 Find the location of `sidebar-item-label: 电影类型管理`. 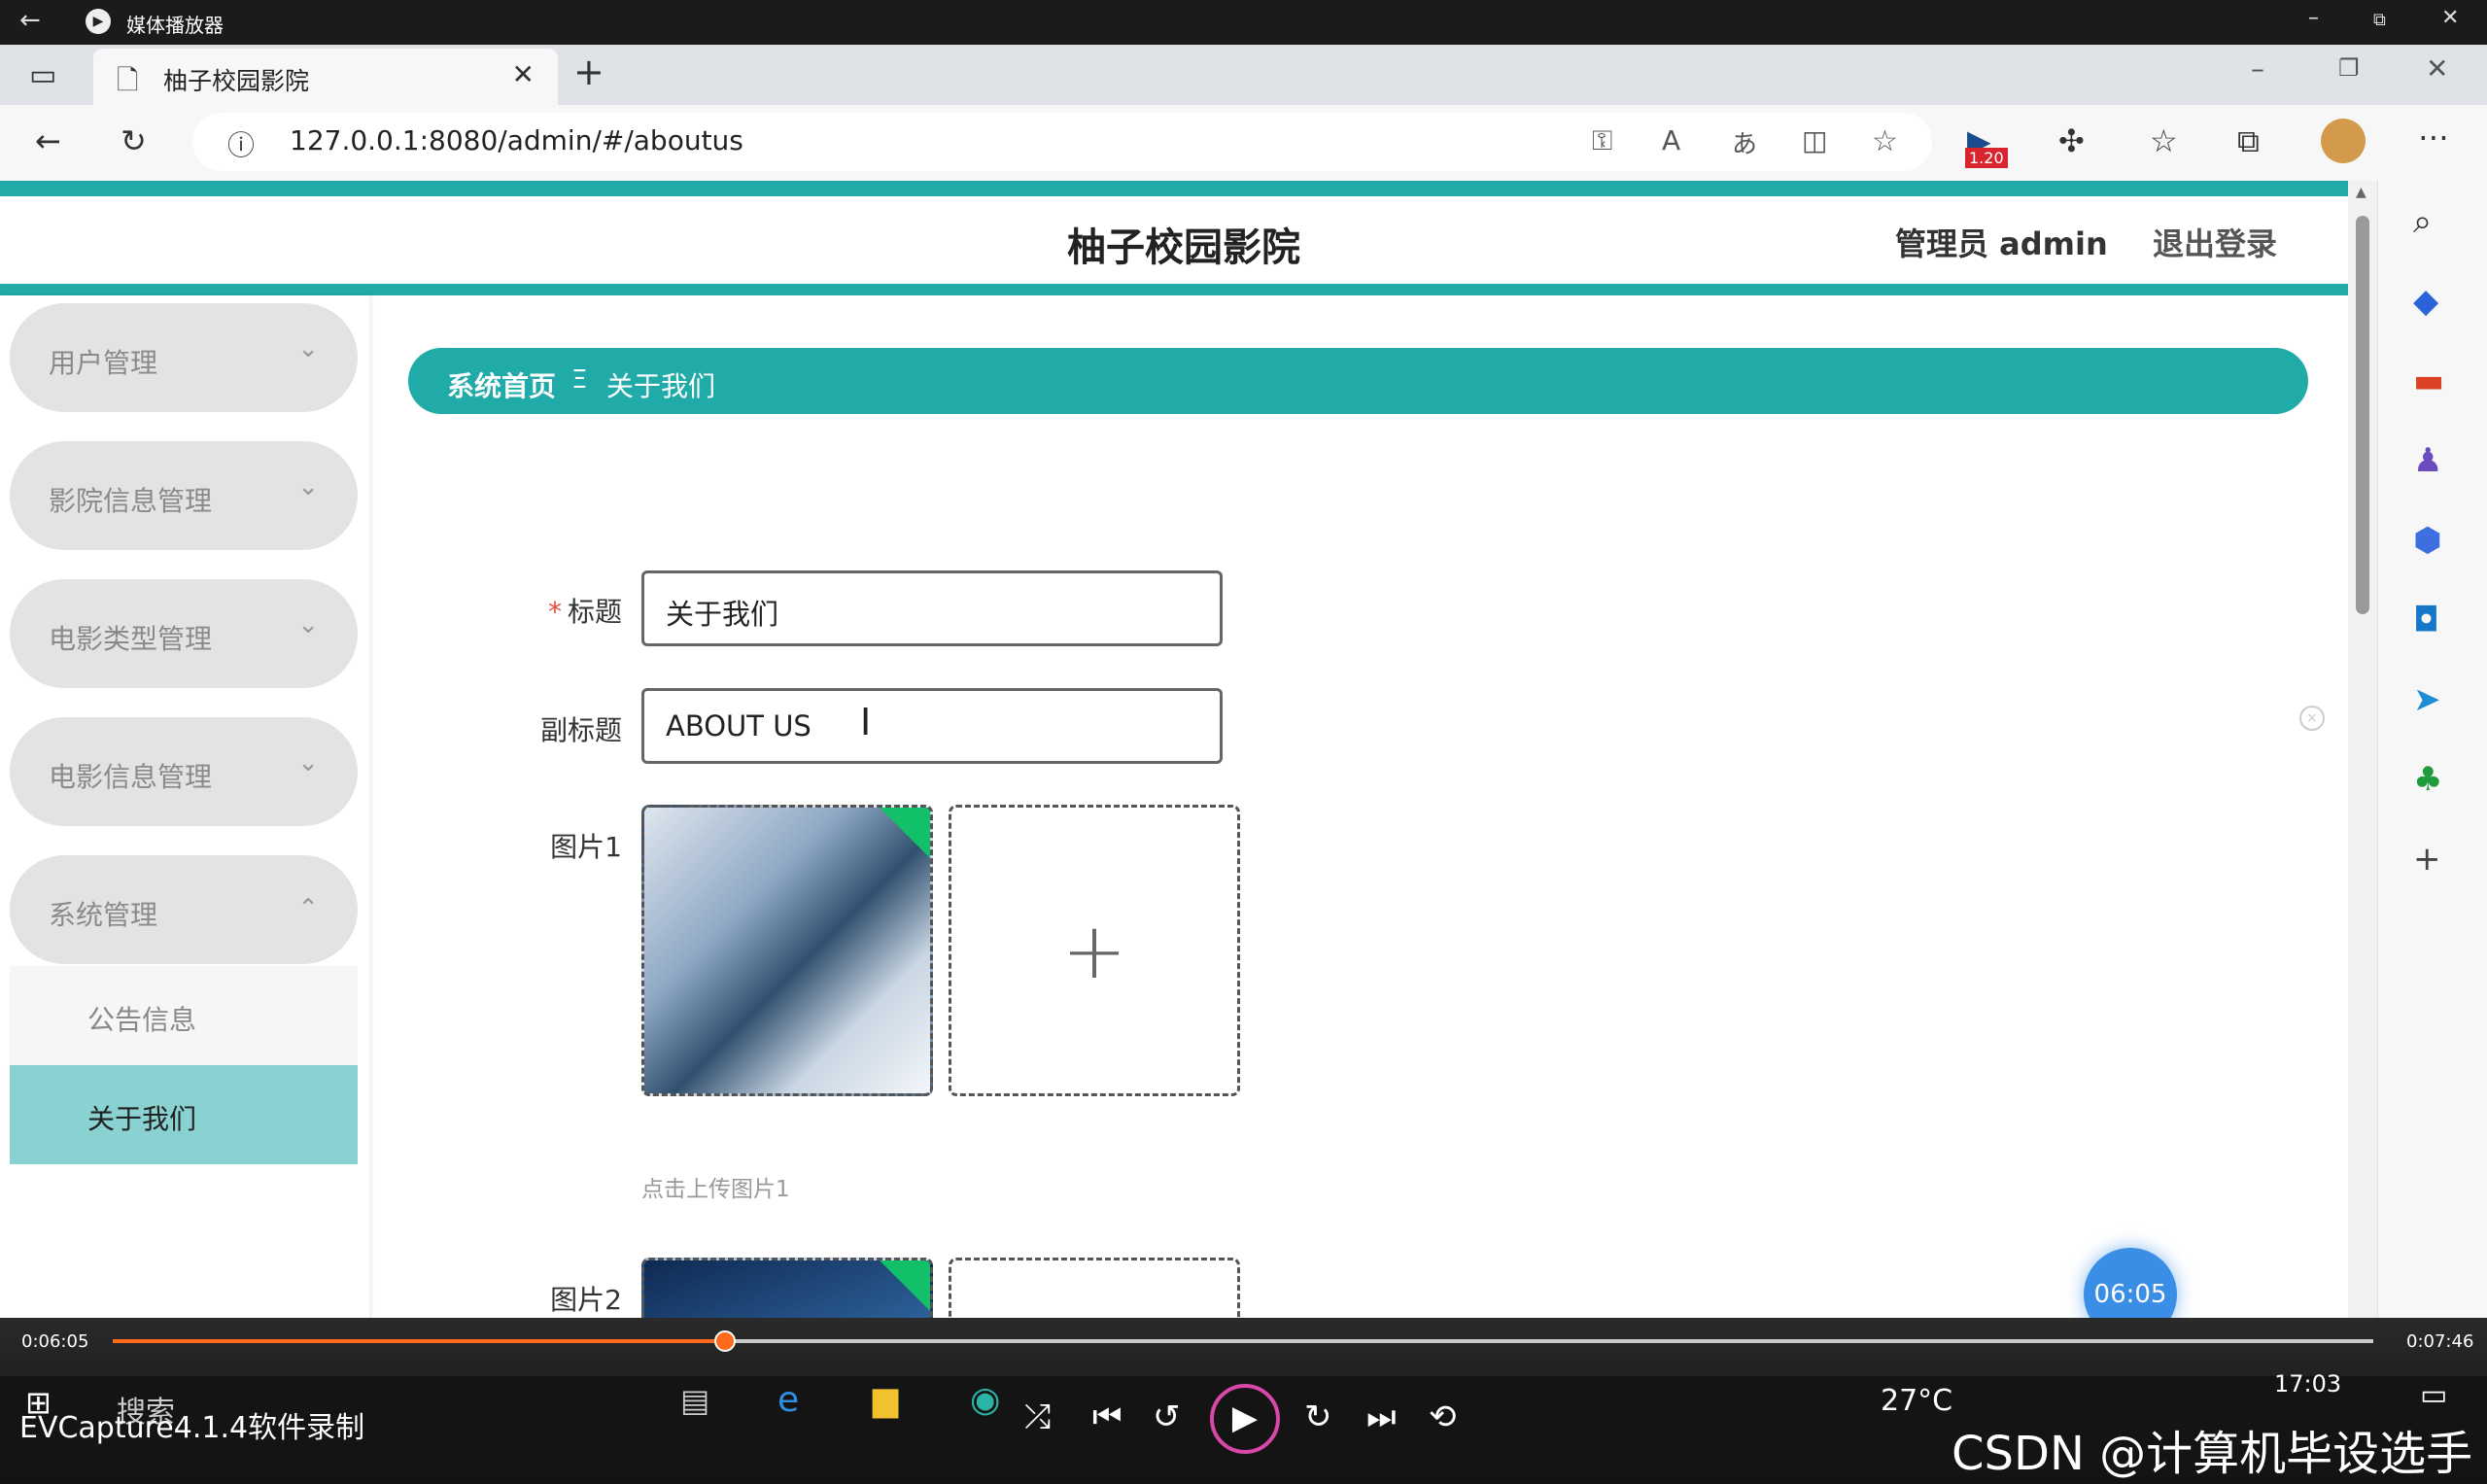

sidebar-item-label: 电影类型管理 is located at coordinates (131, 639).